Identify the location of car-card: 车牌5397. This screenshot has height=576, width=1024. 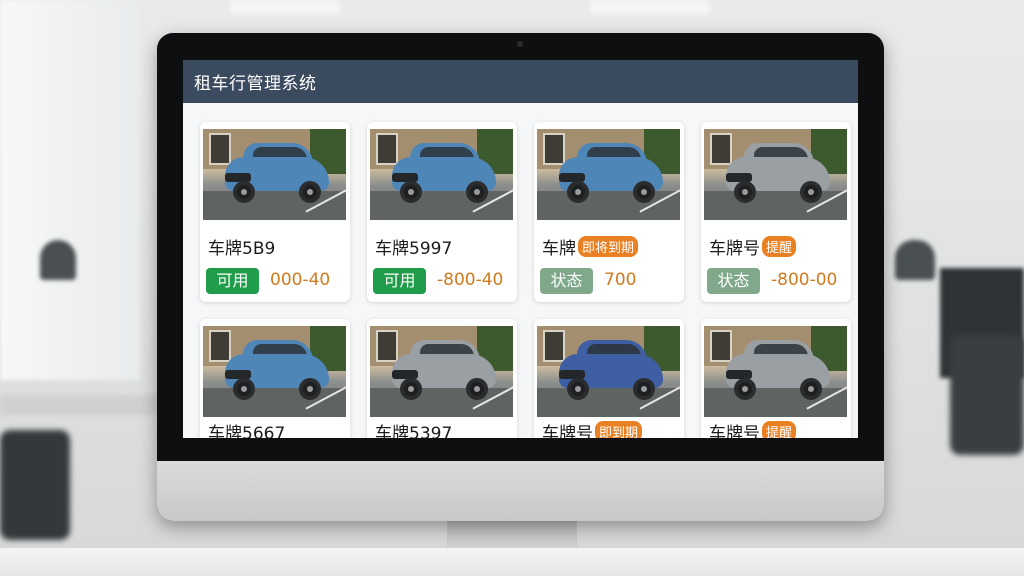
(442, 378).